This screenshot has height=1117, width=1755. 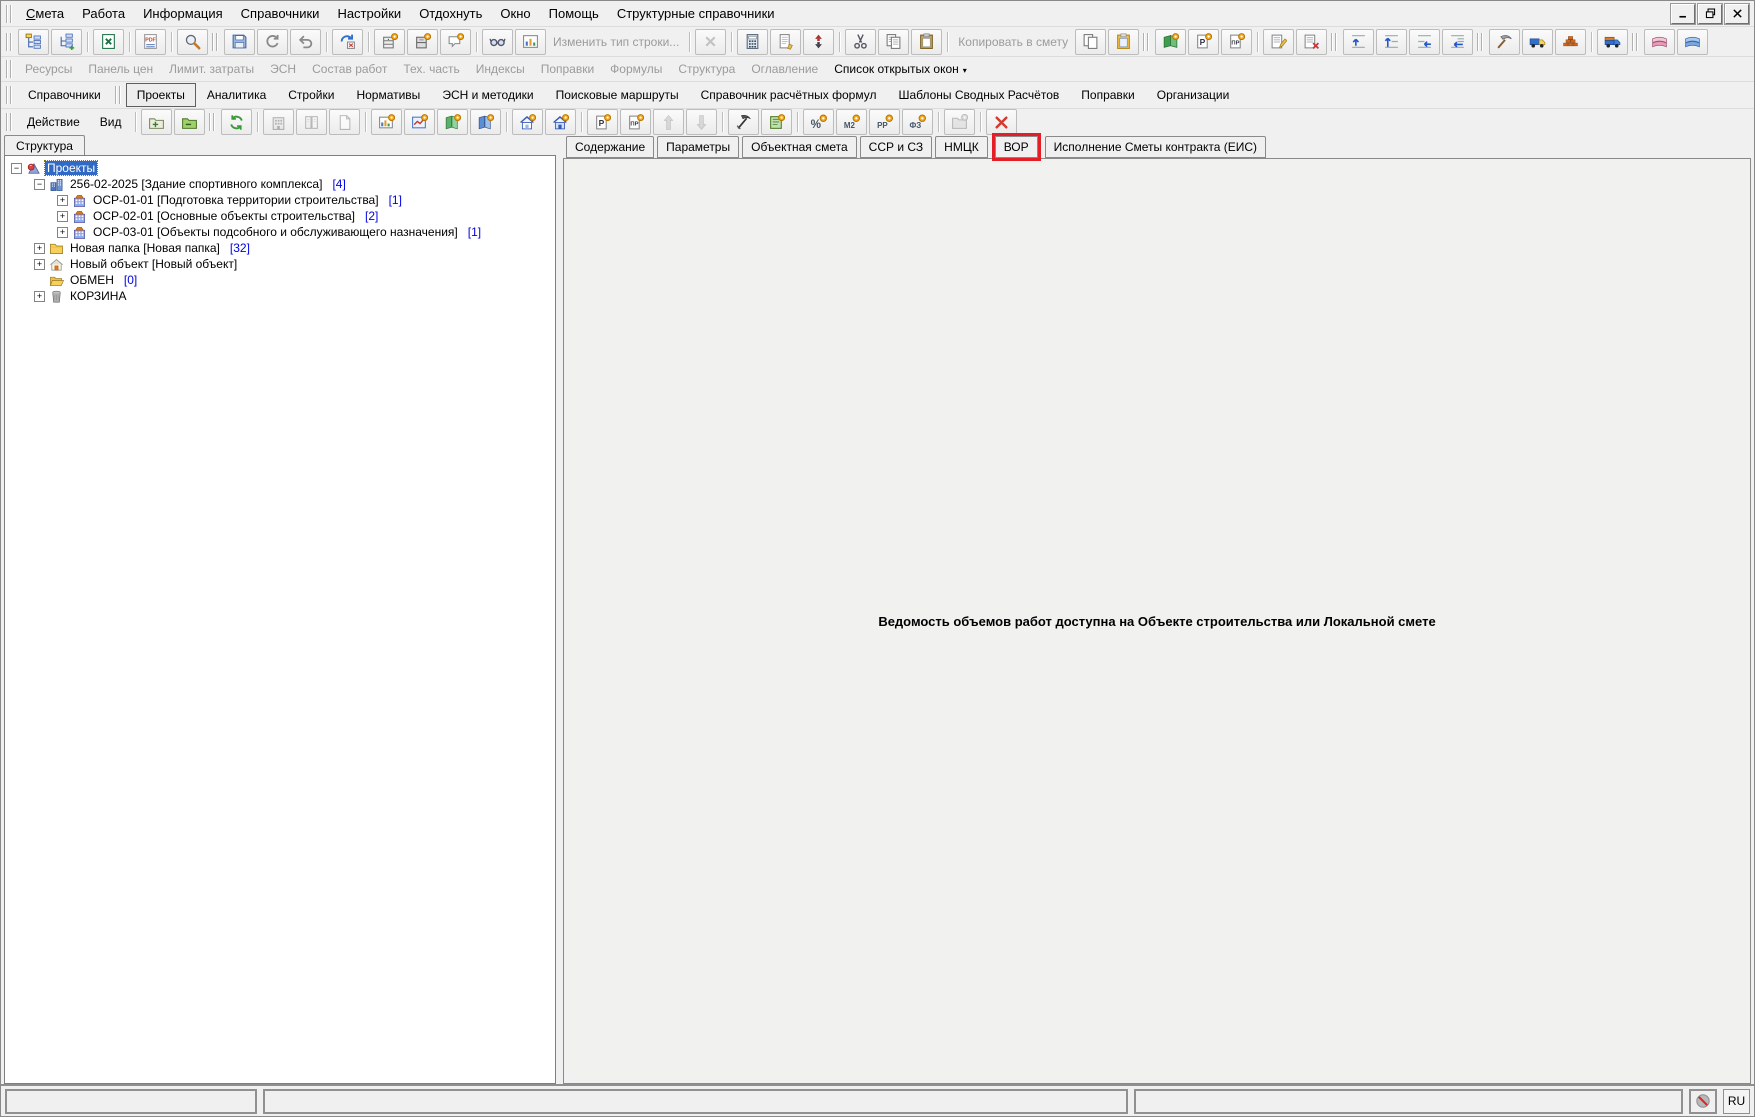 I want to click on pdf-button: PDF, so click(x=150, y=41).